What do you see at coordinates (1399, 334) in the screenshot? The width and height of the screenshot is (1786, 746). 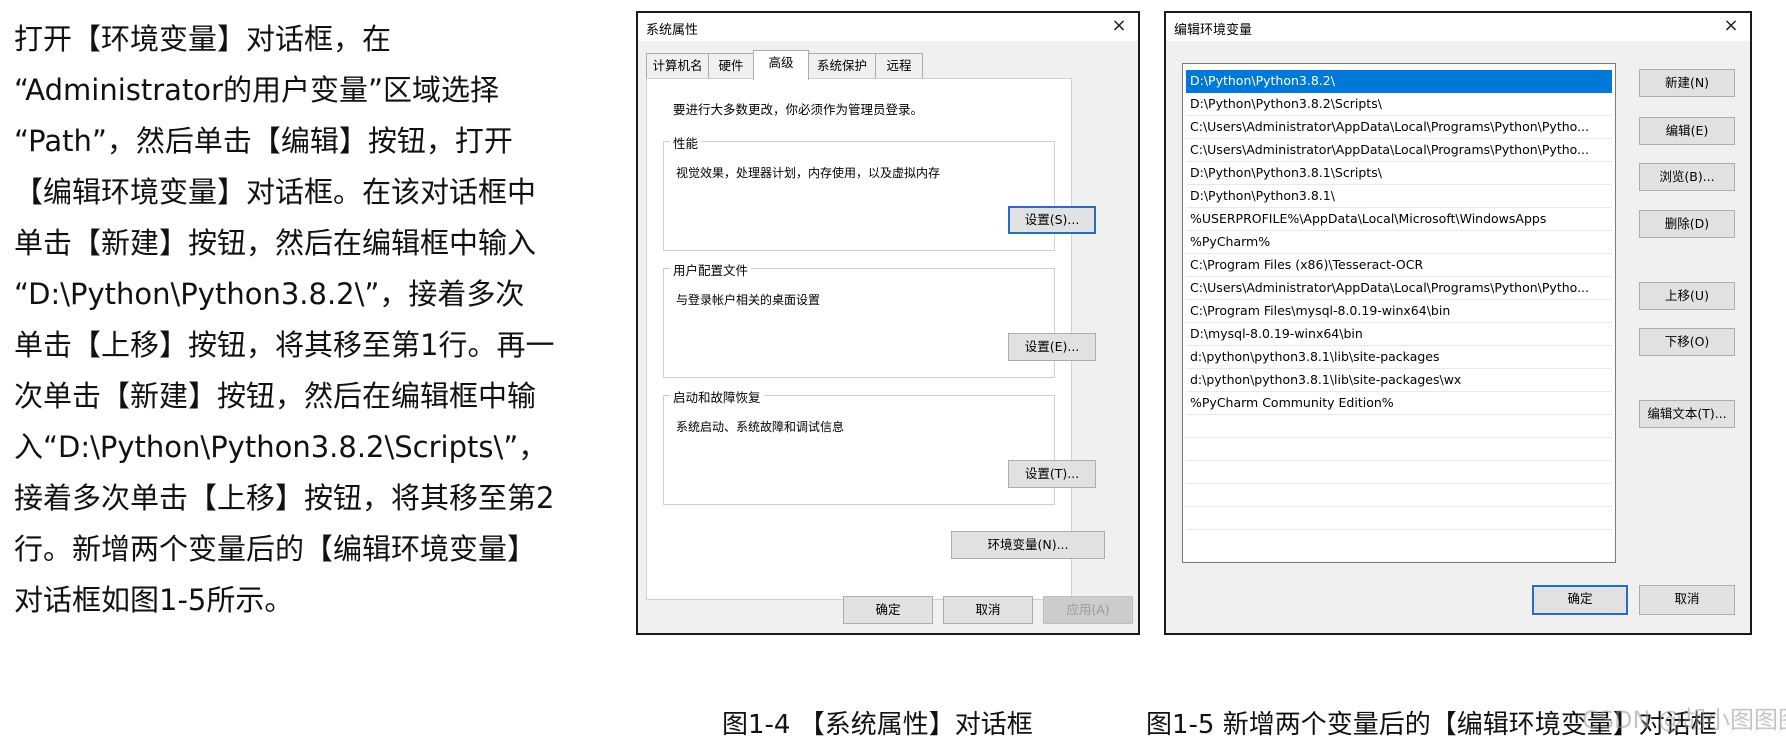 I see `path-list-item: D:\mysql-8.0.19-winx64\bin` at bounding box center [1399, 334].